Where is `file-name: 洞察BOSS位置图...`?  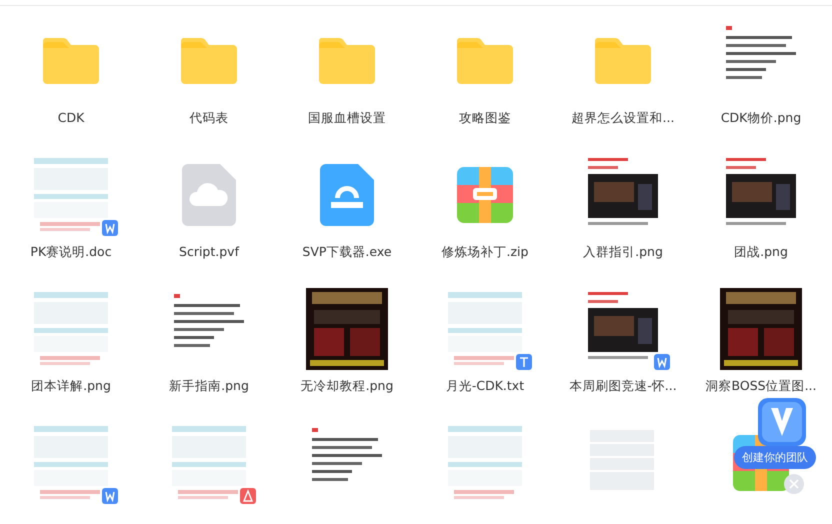
file-name: 洞察BOSS位置图... is located at coordinates (761, 386).